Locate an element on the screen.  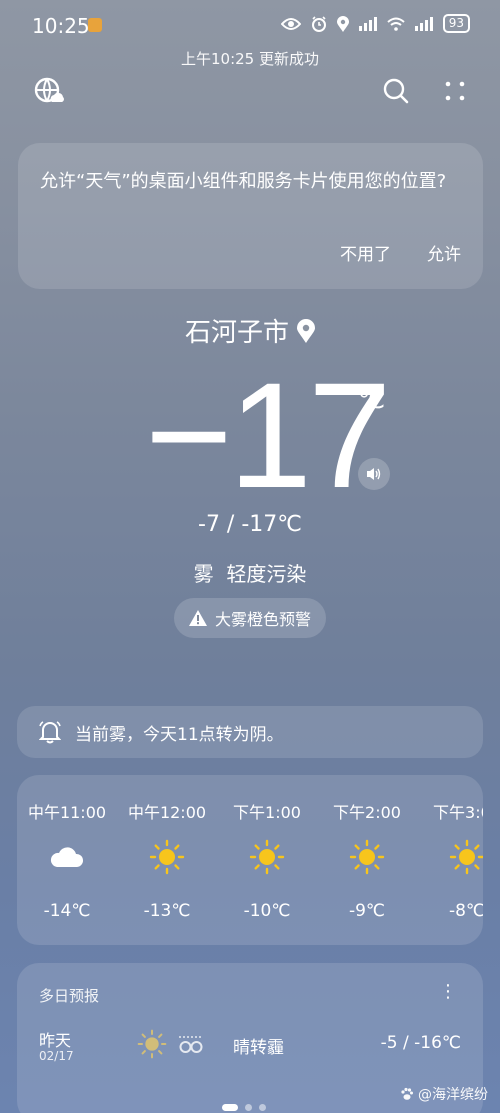
notification-app-icon is located at coordinates (95, 25).